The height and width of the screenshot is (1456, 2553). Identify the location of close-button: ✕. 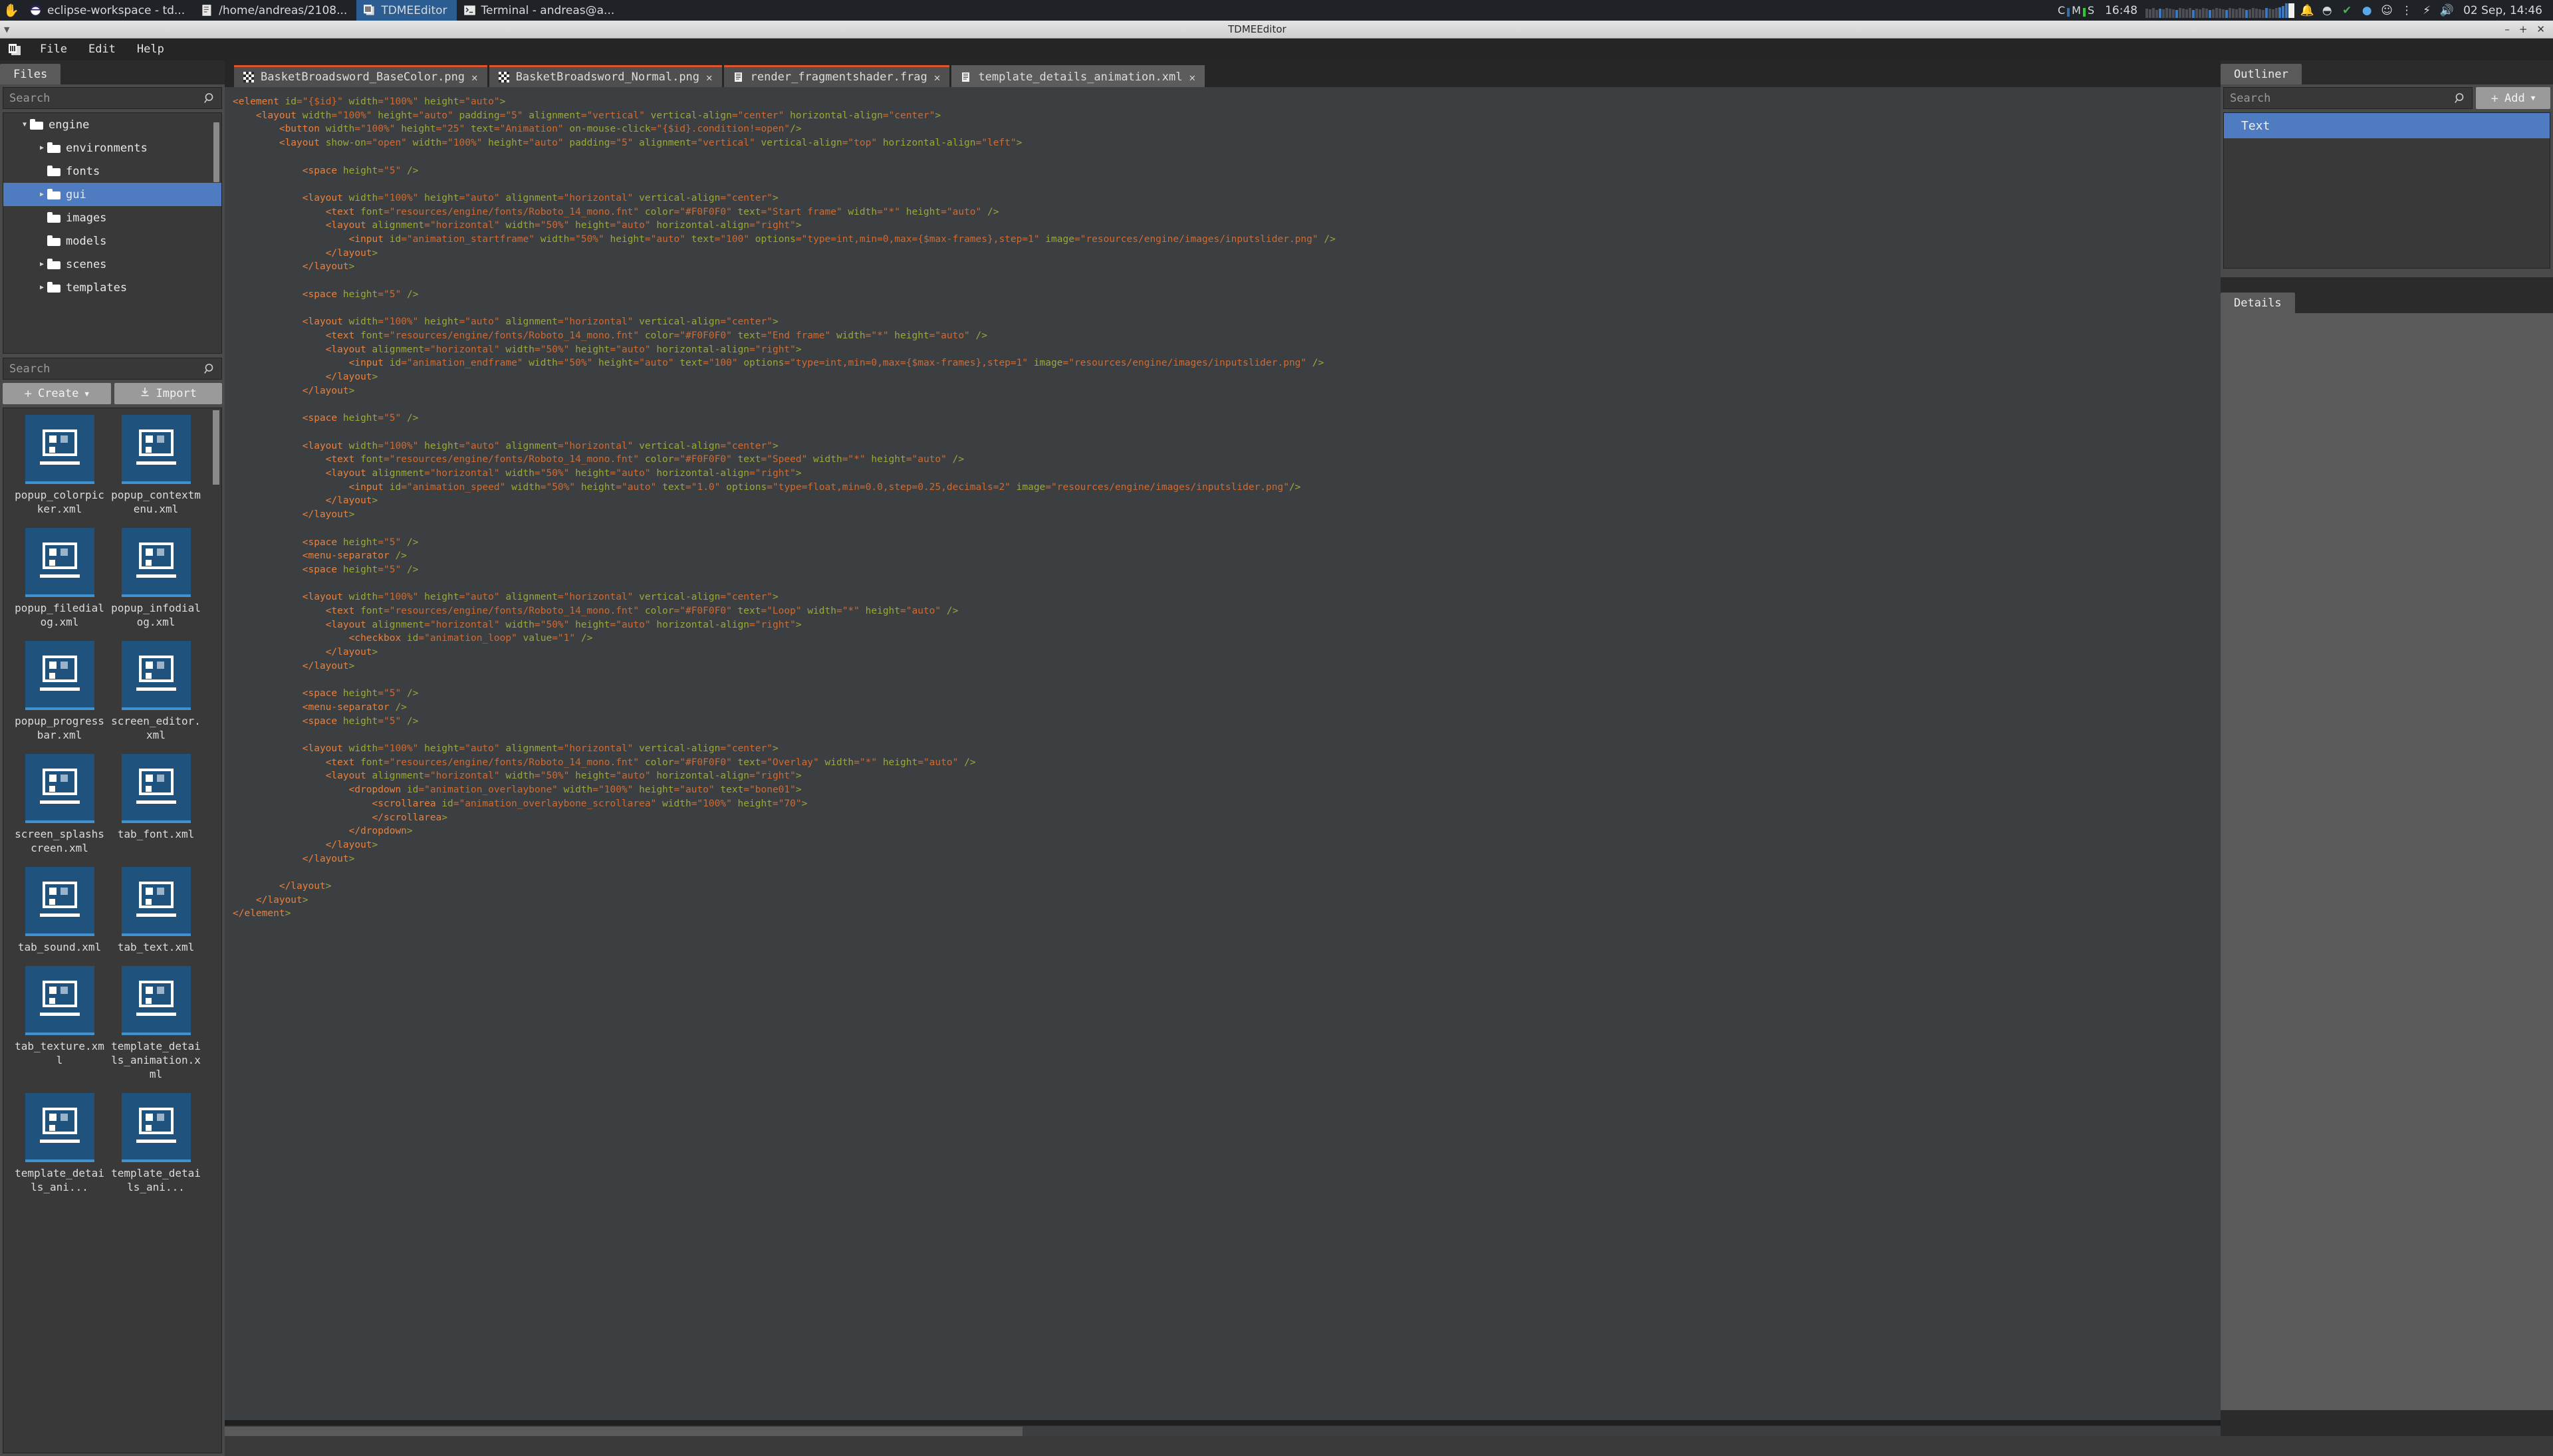
(2540, 29).